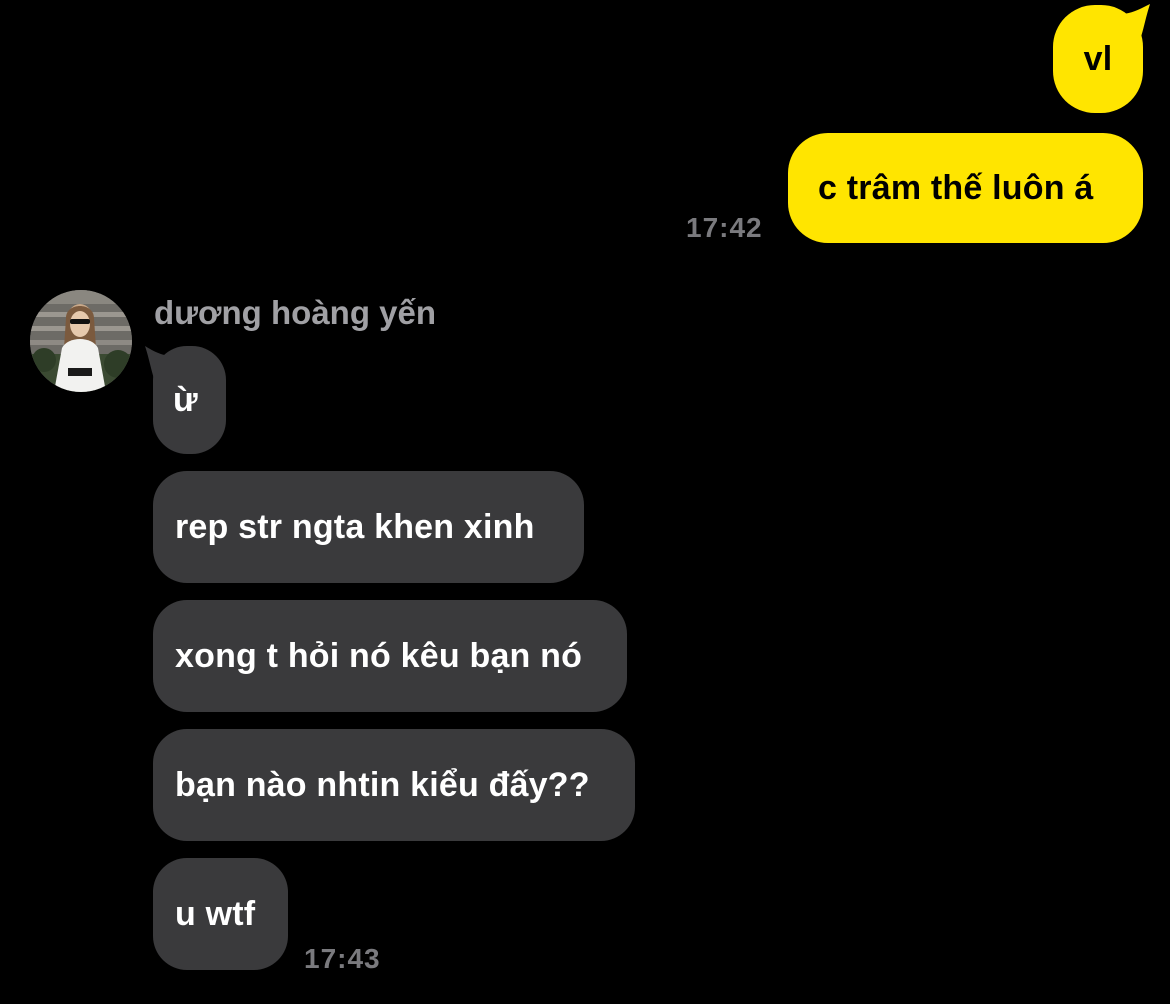 Image resolution: width=1170 pixels, height=1004 pixels. I want to click on incoming-message: xong t hỏi nó kêu bạn nó, so click(390, 656).